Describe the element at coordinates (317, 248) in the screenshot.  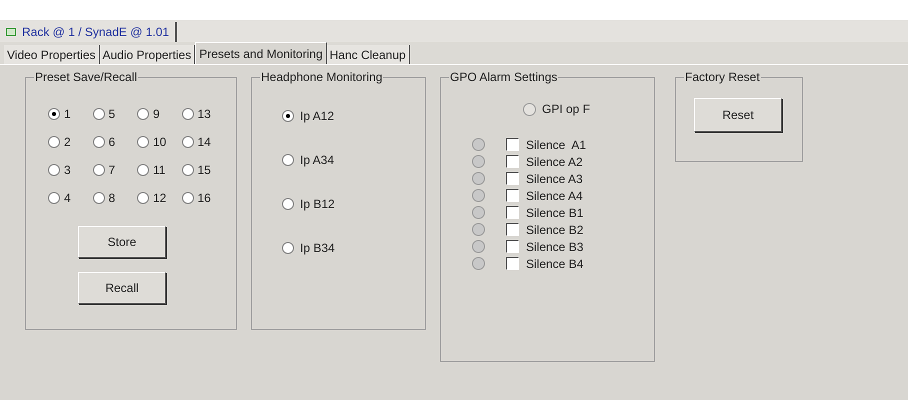
I see `option-label: Ip B34` at that location.